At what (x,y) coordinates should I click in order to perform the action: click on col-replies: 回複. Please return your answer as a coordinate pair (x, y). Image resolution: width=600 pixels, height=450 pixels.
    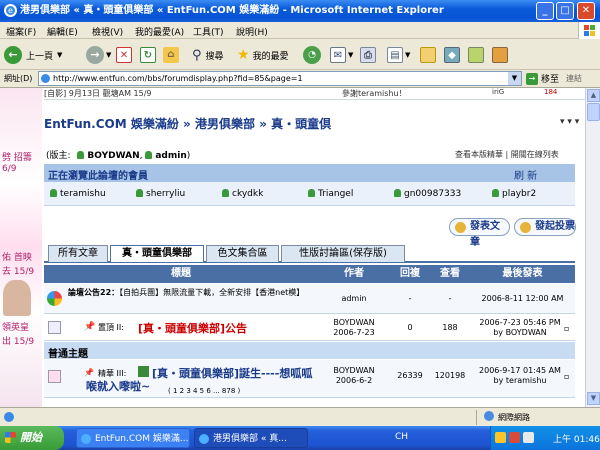
    Looking at the image, I should click on (410, 274).